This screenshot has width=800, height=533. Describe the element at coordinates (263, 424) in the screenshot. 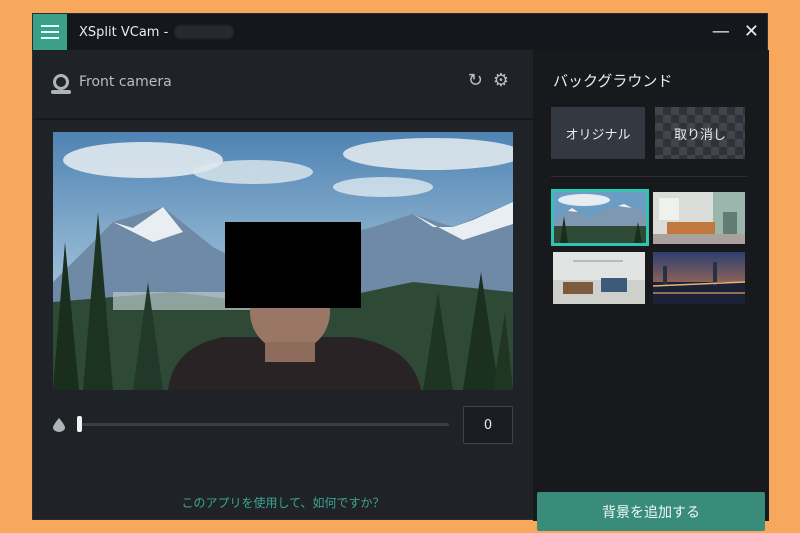

I see `blur-slider-track` at that location.